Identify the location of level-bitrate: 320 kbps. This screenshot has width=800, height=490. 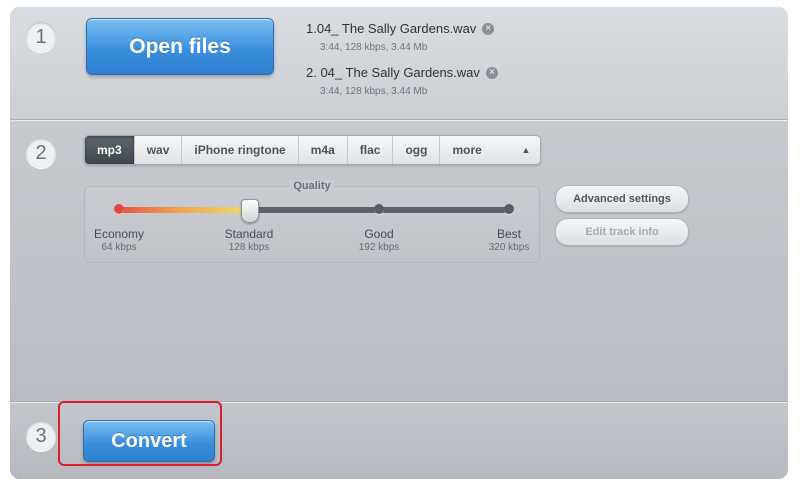
(509, 247).